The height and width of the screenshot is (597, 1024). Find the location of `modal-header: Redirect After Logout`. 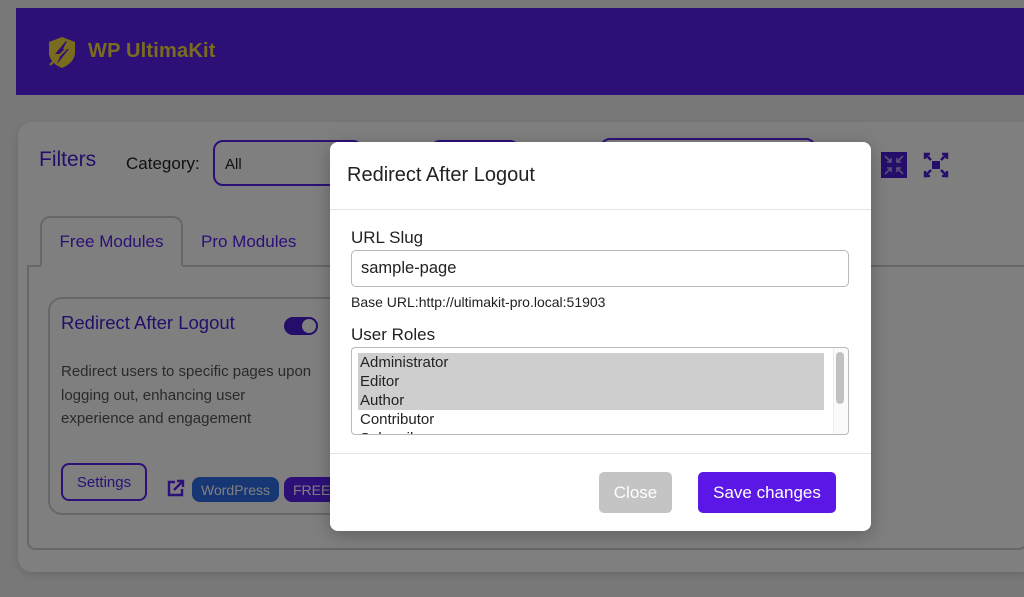

modal-header: Redirect After Logout is located at coordinates (600, 176).